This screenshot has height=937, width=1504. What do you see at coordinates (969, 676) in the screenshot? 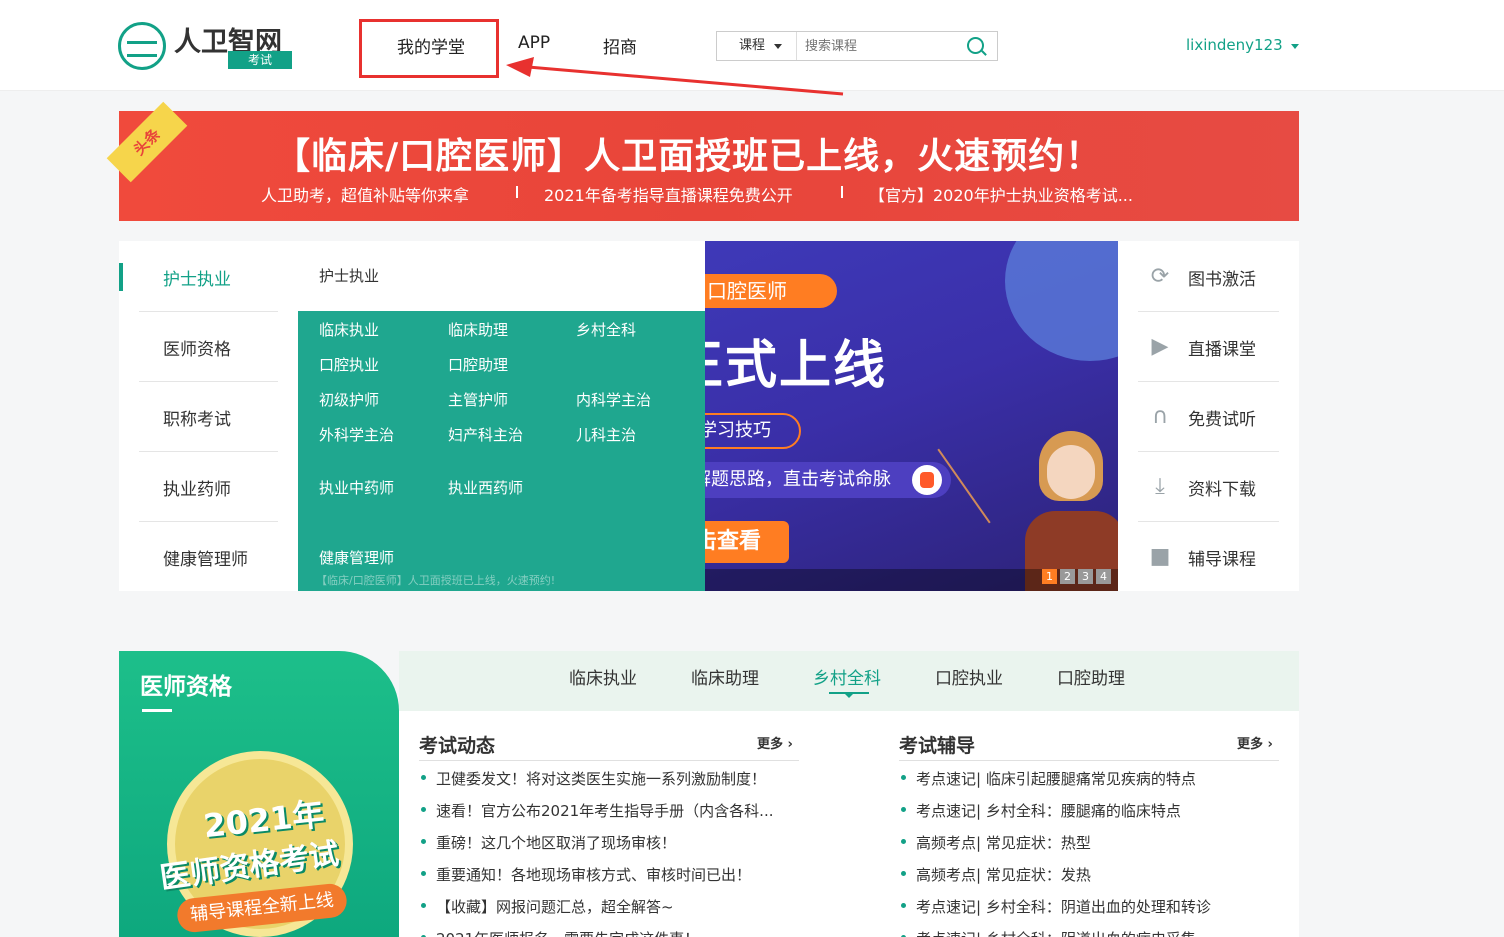
I see `tab-dental-practice: 口腔执业` at bounding box center [969, 676].